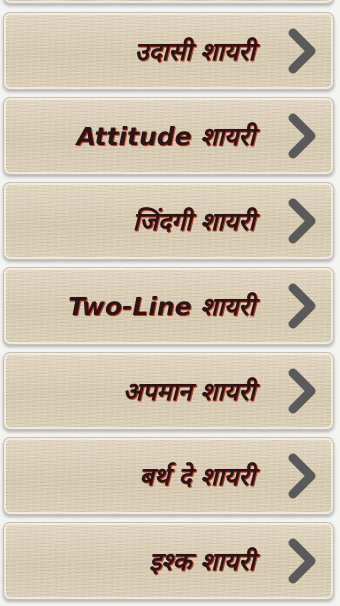 The height and width of the screenshot is (606, 340). What do you see at coordinates (194, 51) in the screenshot?
I see `list-item-label: उदासी शायरी` at bounding box center [194, 51].